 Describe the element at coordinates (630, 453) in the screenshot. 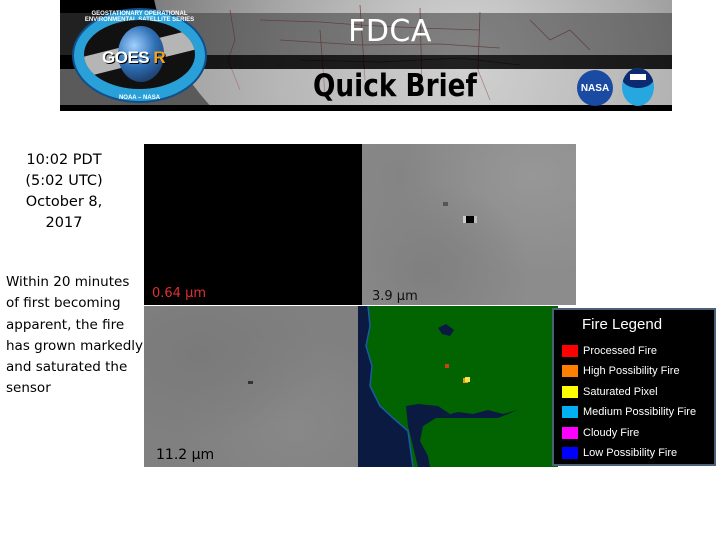

I see `legend-label: Low Possibility Fire` at that location.